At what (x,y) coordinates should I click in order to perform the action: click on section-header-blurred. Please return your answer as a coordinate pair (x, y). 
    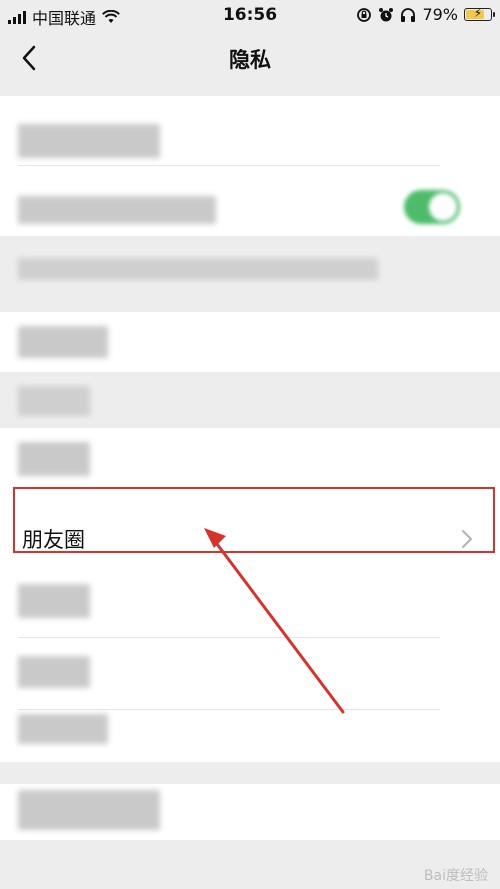
    Looking at the image, I should click on (250, 400).